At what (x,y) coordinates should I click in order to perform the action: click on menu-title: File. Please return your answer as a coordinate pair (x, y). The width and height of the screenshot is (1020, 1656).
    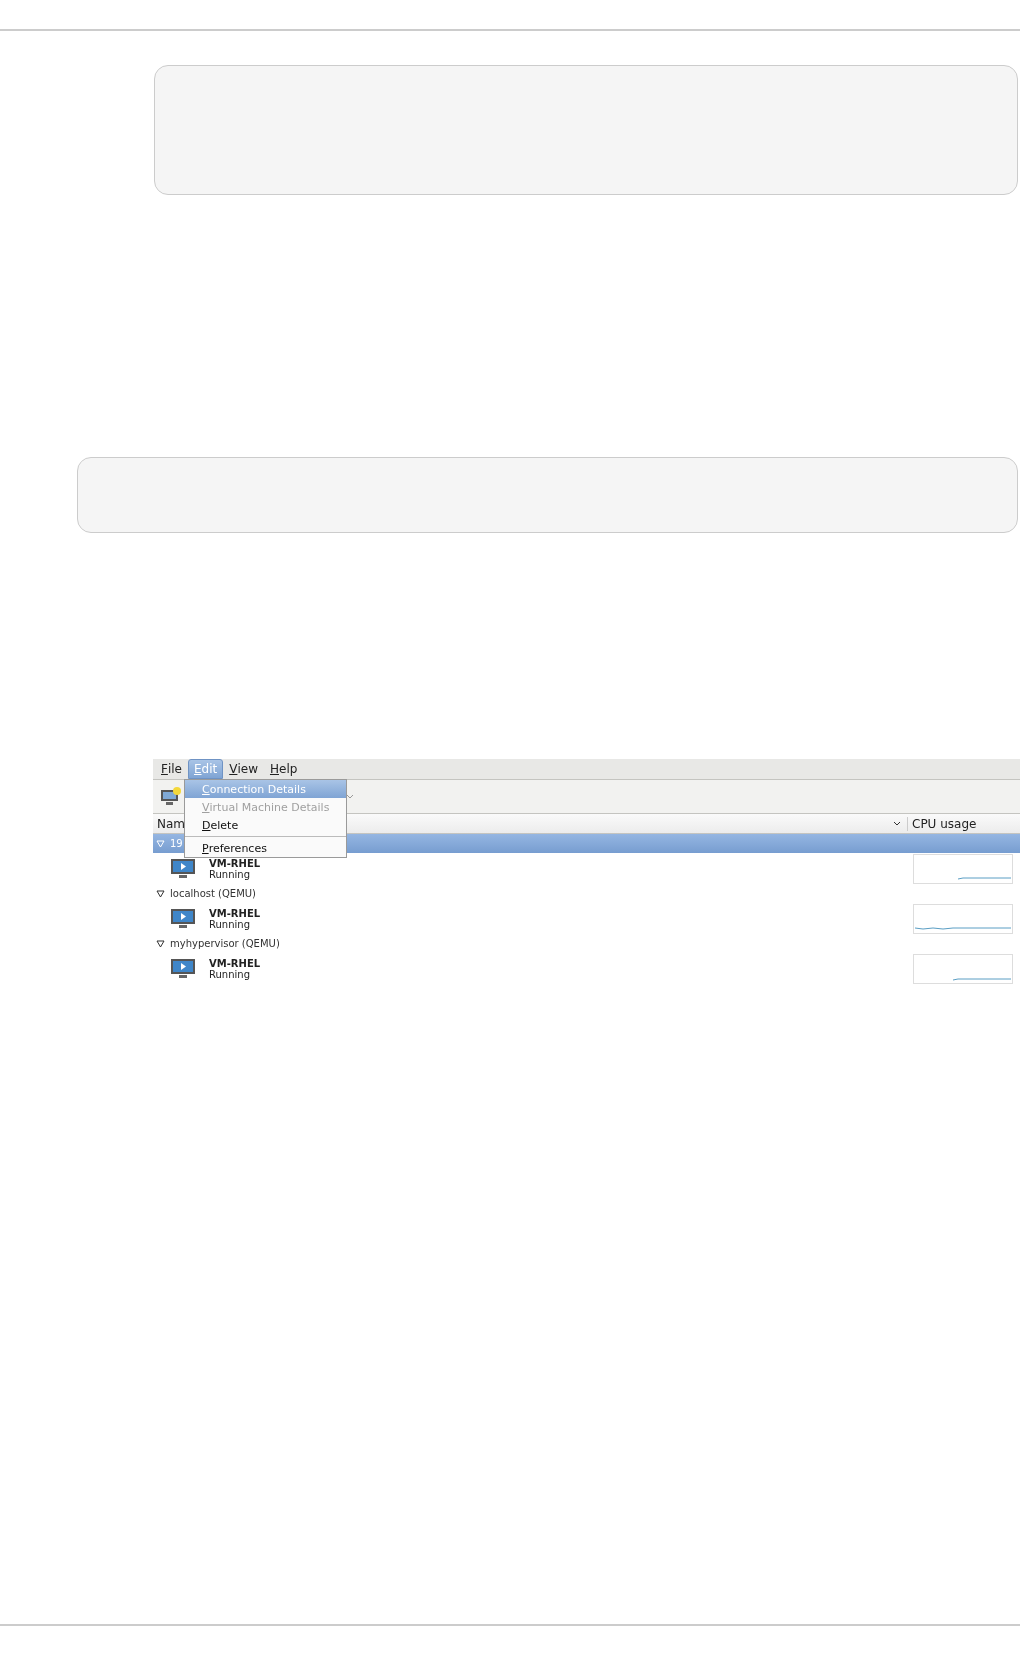
    Looking at the image, I should click on (171, 769).